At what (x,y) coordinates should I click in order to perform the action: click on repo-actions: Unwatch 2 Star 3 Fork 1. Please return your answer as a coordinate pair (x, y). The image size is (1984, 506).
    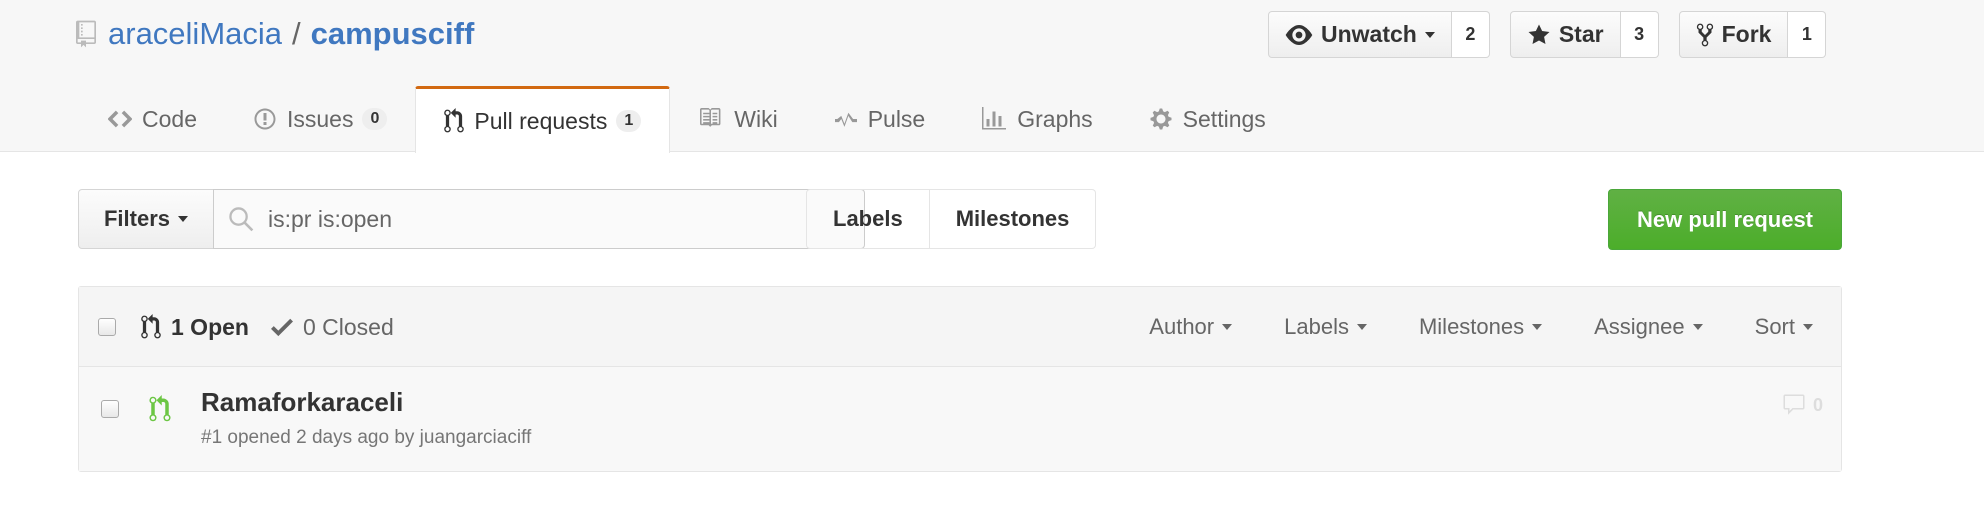
    Looking at the image, I should click on (1557, 34).